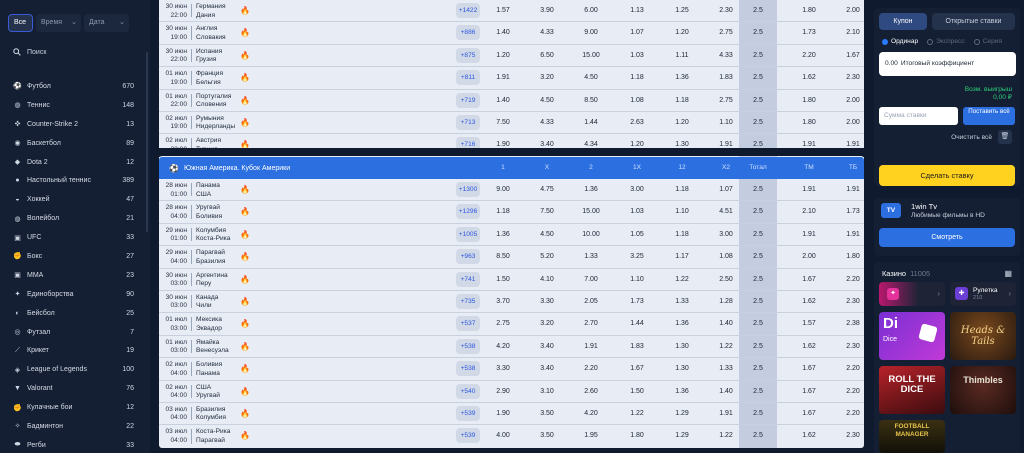 This screenshot has width=1024, height=453. What do you see at coordinates (637, 347) in the screenshot?
I see `odds-cell: 1.83` at bounding box center [637, 347].